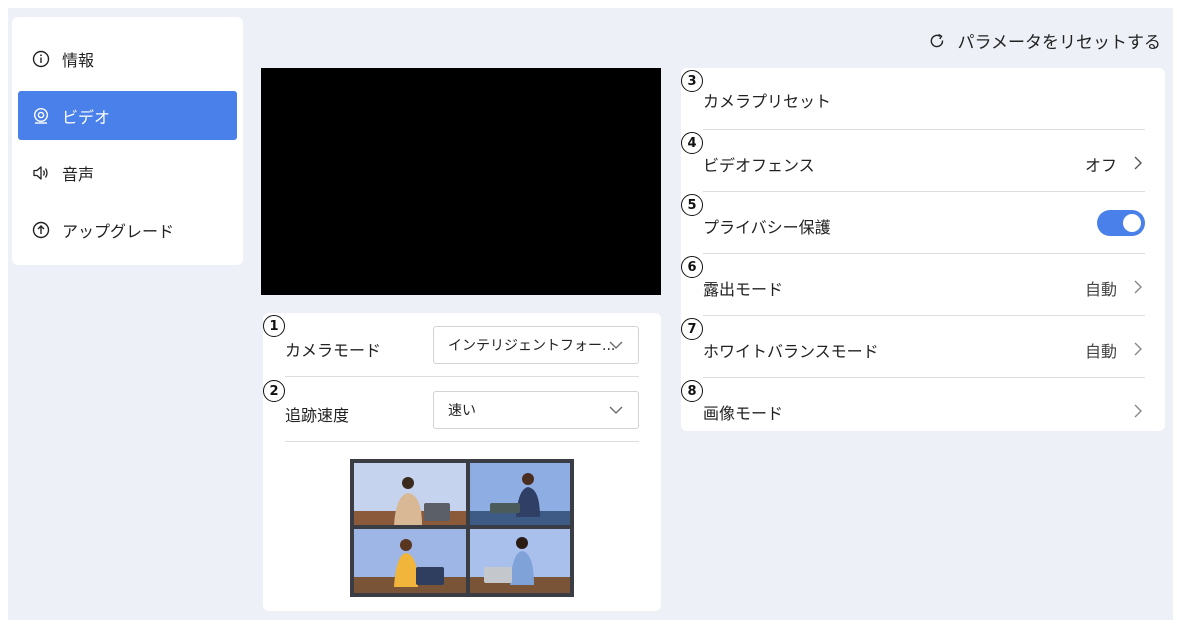 The image size is (1177, 628). Describe the element at coordinates (274, 326) in the screenshot. I see `number-badge: 1` at that location.